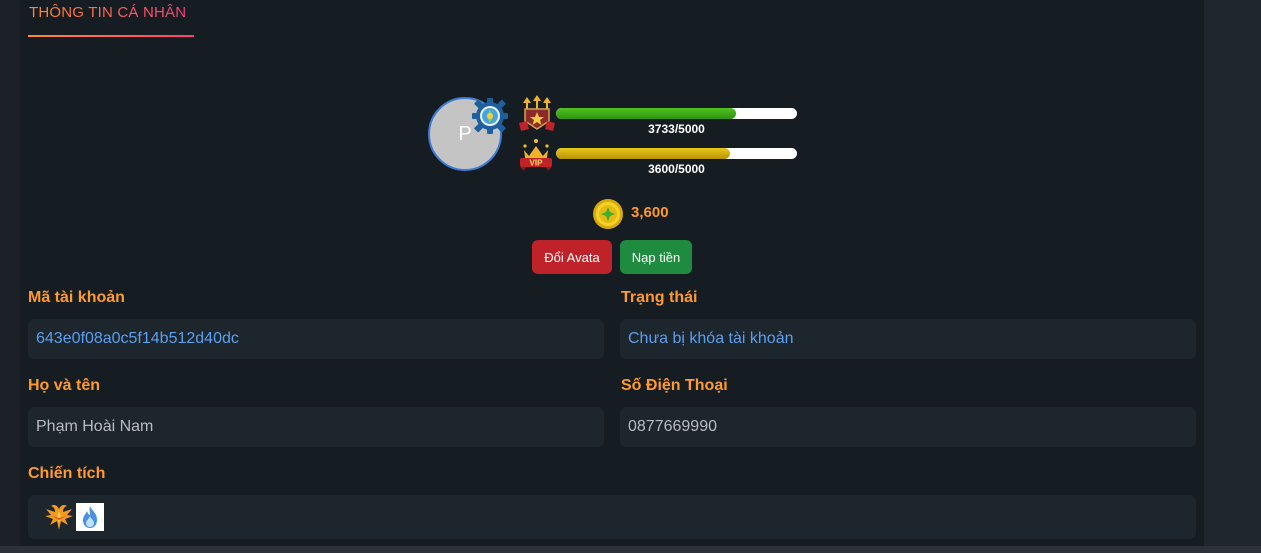 The width and height of the screenshot is (1261, 553). Describe the element at coordinates (672, 426) in the screenshot. I see `phone-value: 0877669990` at that location.